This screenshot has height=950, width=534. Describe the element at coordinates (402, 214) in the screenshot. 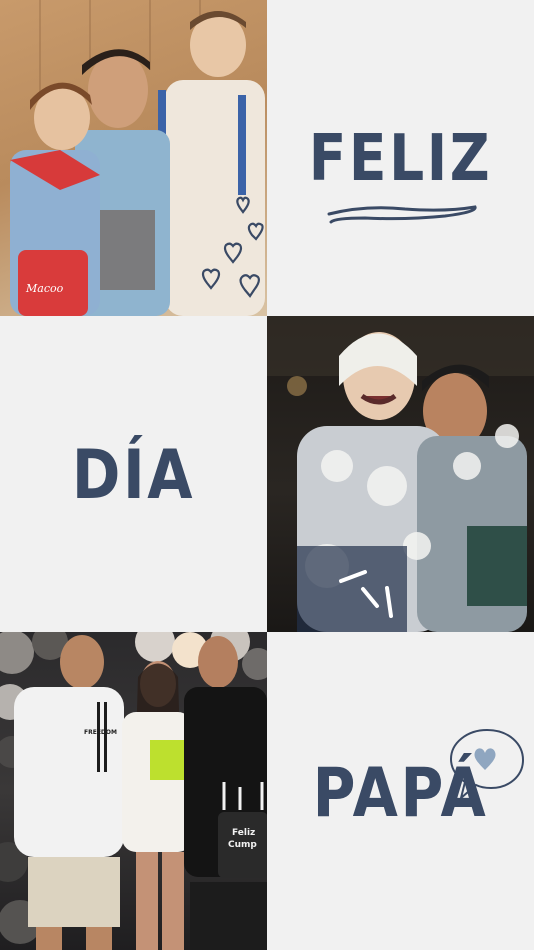

I see `squiggle-underline-icon` at that location.